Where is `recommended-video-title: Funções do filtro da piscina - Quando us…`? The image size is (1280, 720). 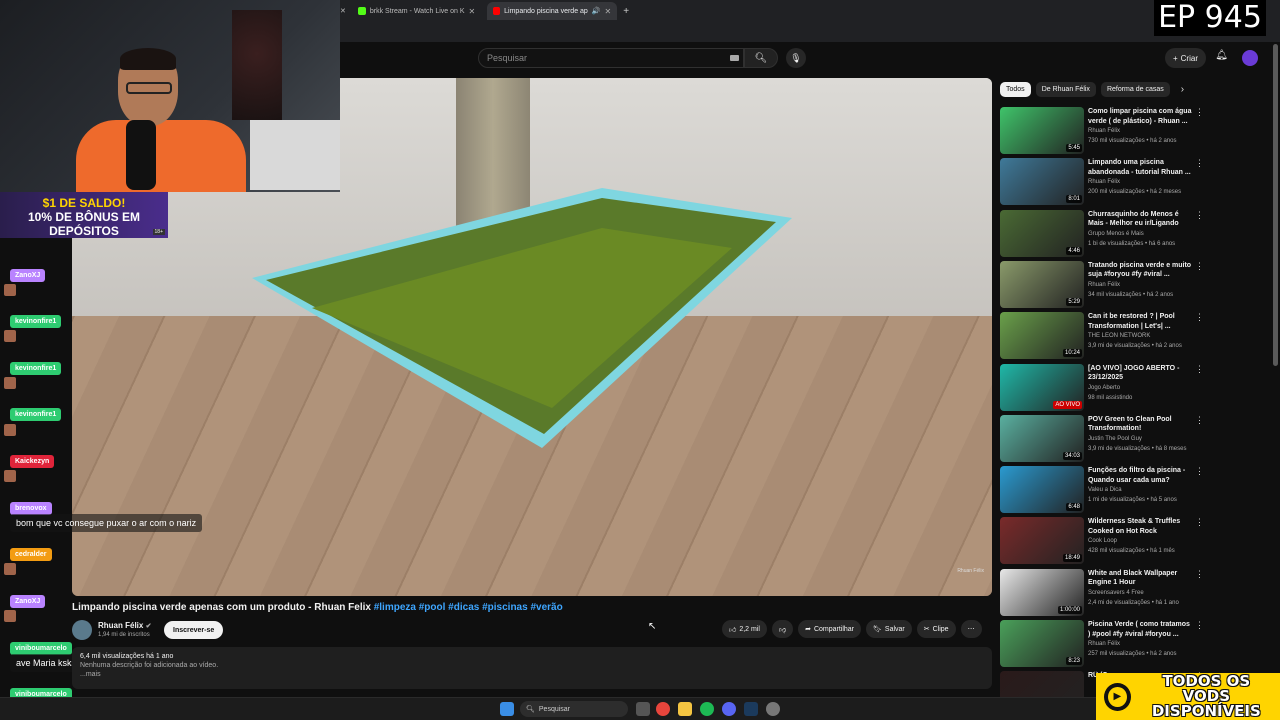 recommended-video-title: Funções do filtro da piscina - Quando us… is located at coordinates (1140, 475).